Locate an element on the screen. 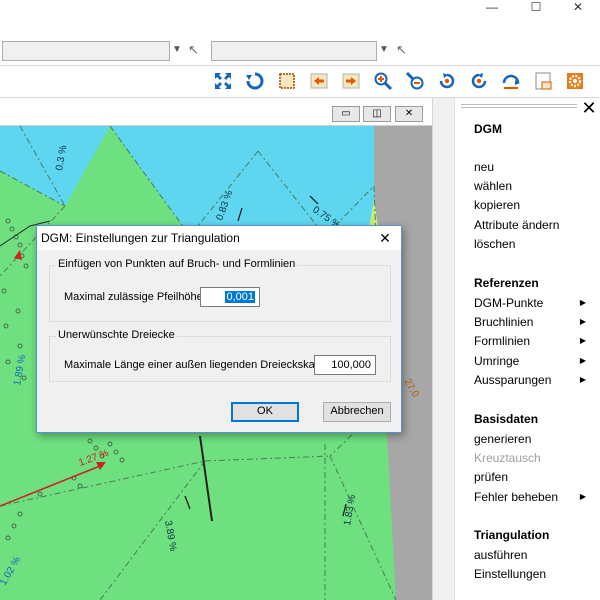  menu-item-einstellungen: Einstellungen is located at coordinates (534, 574).